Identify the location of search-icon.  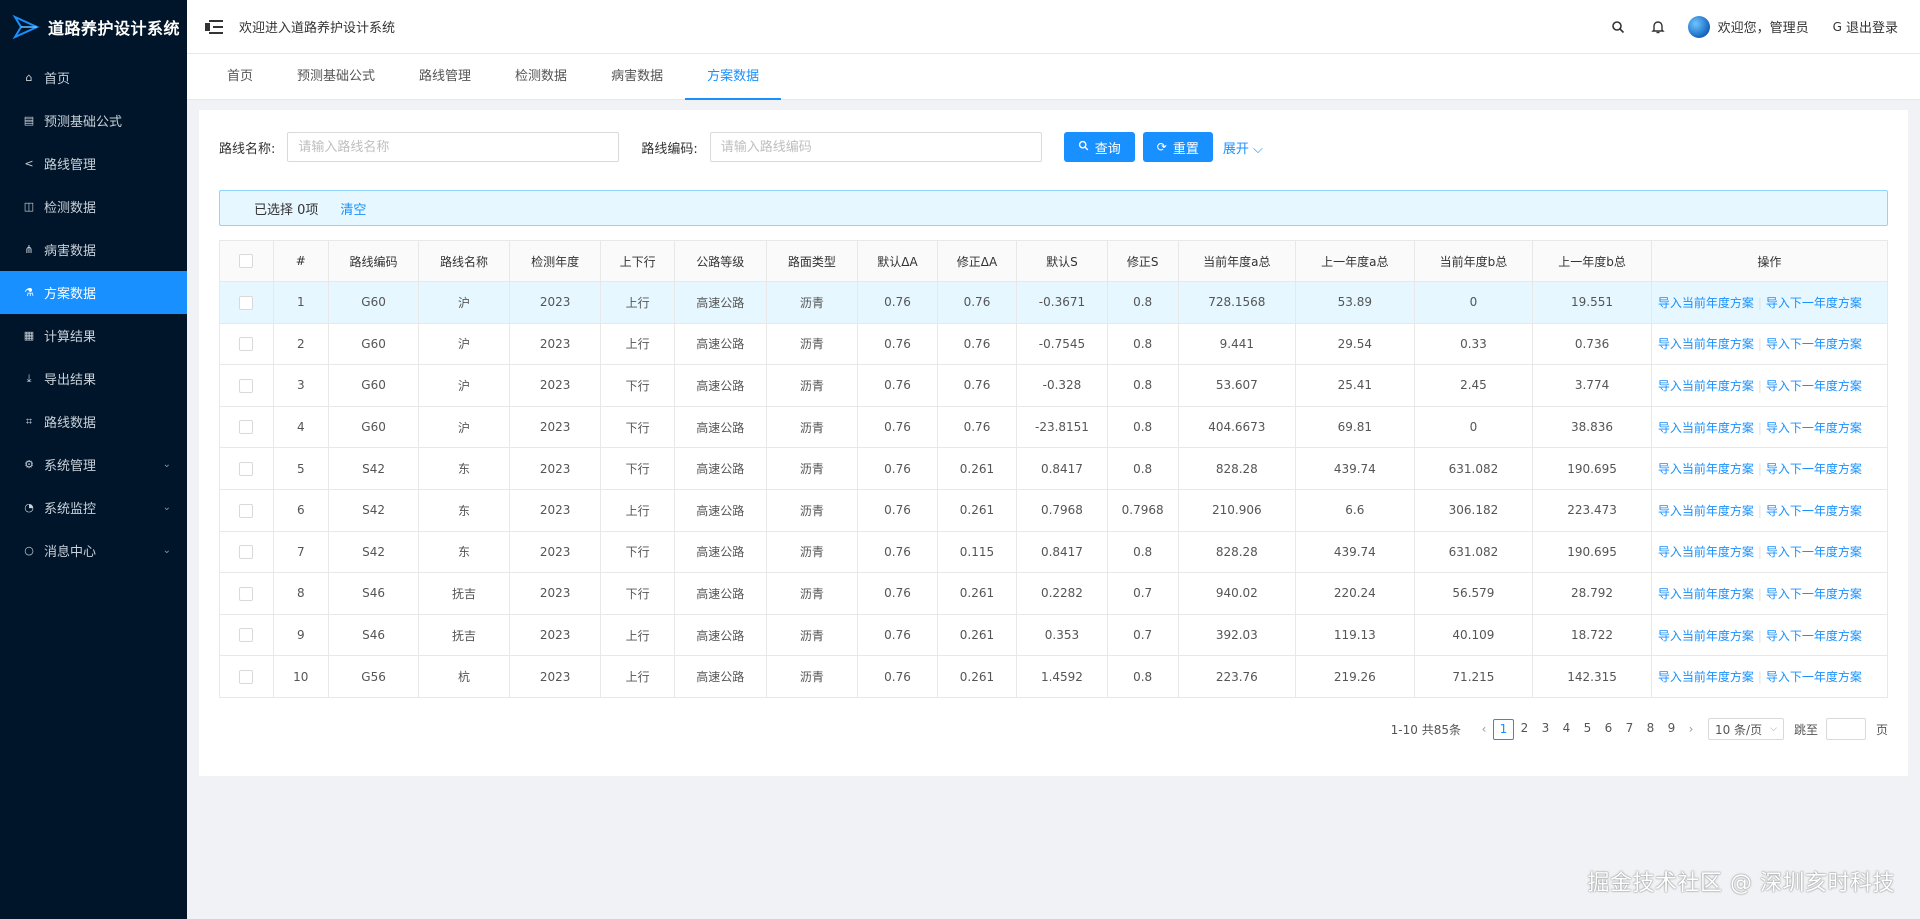
(1618, 27).